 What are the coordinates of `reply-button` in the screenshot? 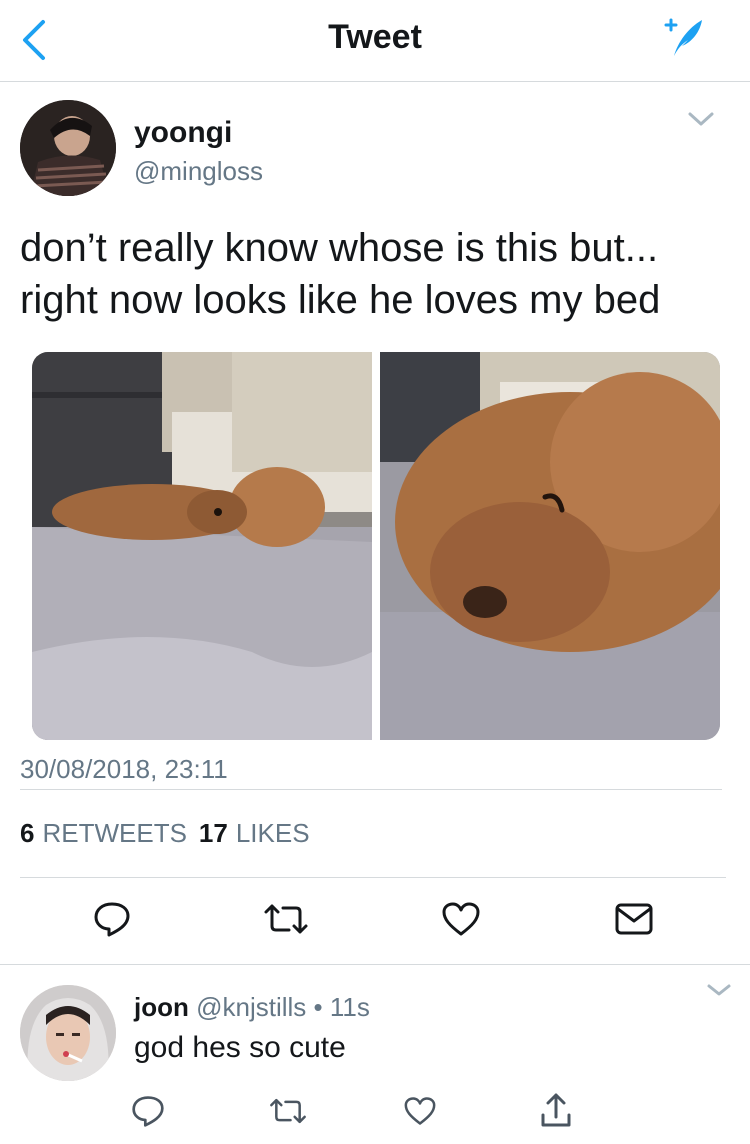 It's located at (112, 919).